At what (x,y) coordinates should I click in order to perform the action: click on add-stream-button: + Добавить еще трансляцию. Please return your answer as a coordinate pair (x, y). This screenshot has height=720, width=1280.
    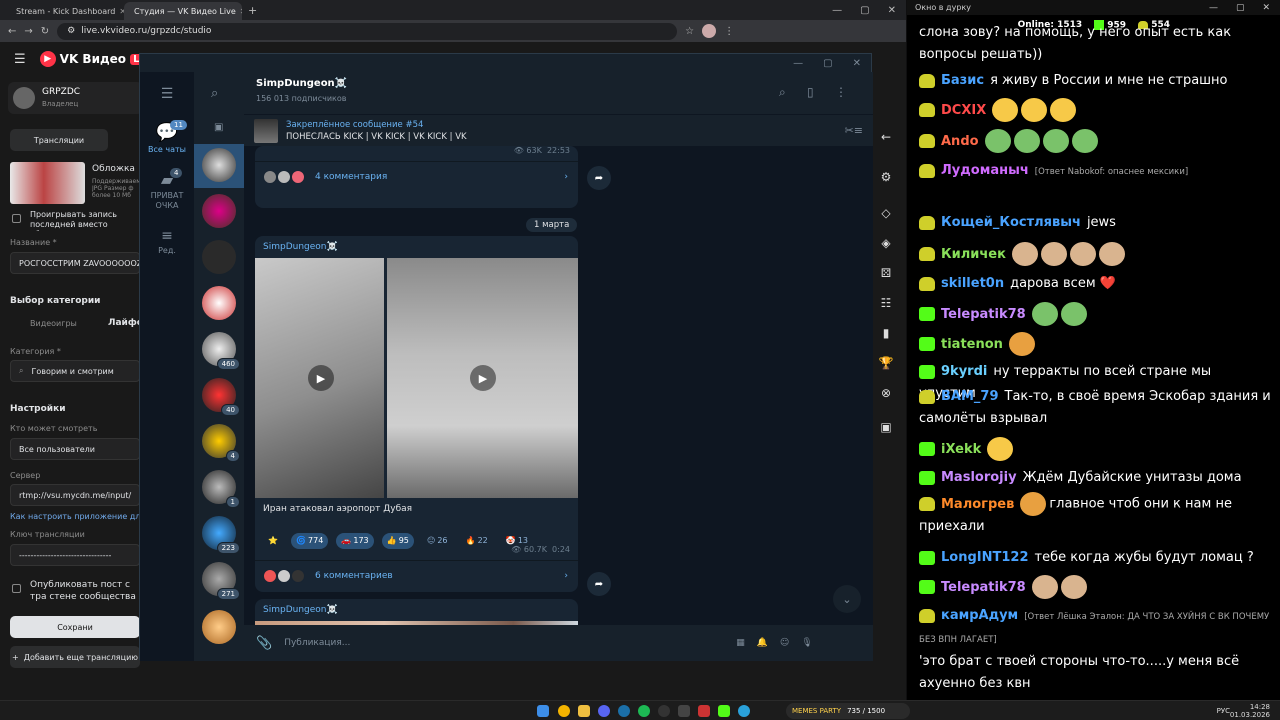
    Looking at the image, I should click on (75, 657).